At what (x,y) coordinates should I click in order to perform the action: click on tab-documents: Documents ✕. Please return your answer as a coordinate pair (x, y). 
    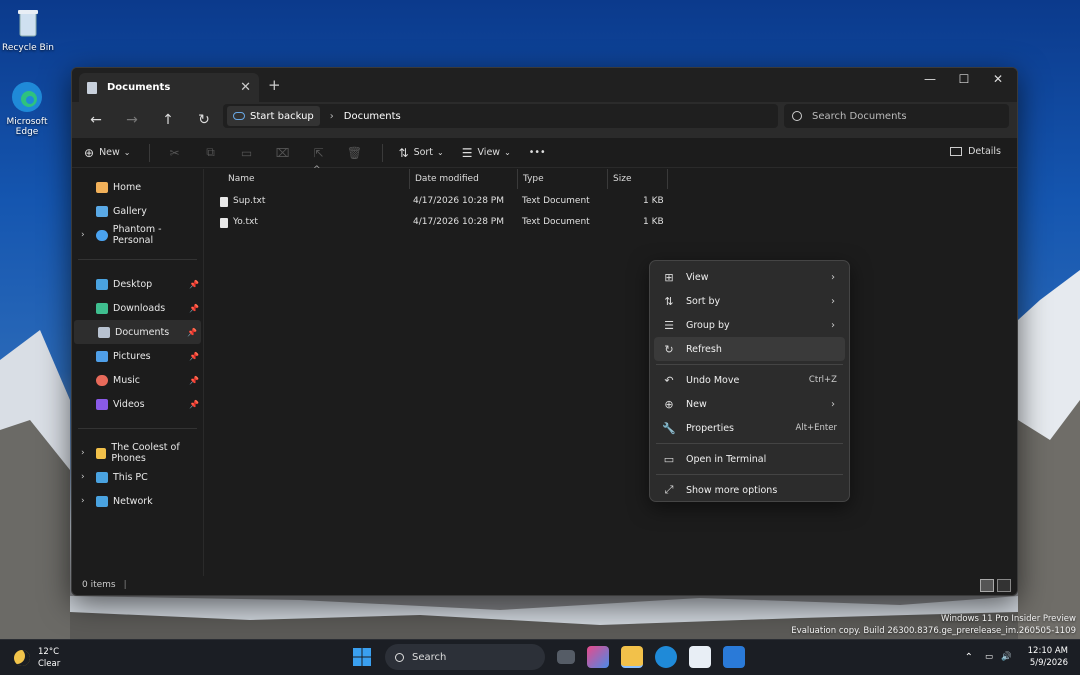
    Looking at the image, I should click on (169, 87).